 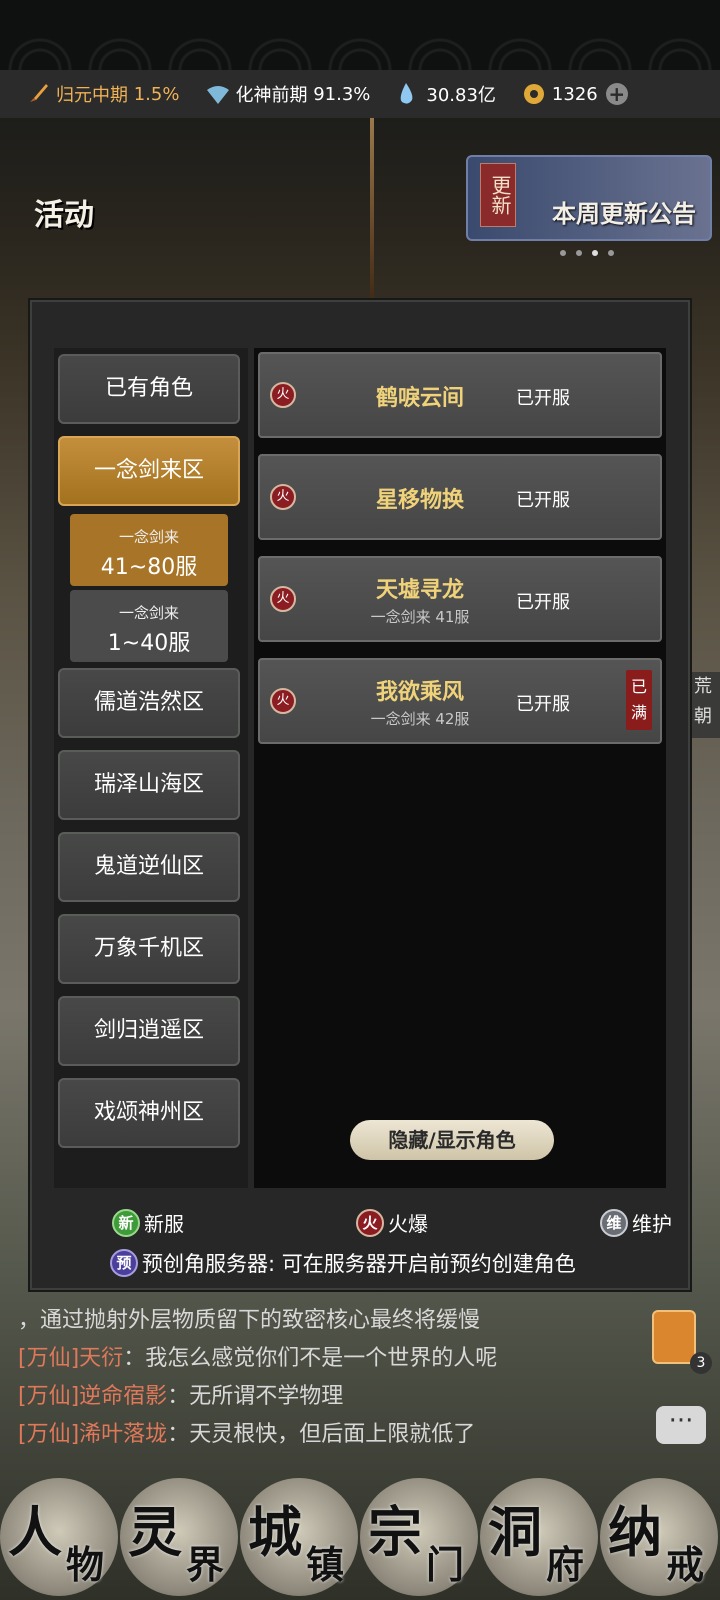 I want to click on stones-value: 30.83亿, so click(x=461, y=95).